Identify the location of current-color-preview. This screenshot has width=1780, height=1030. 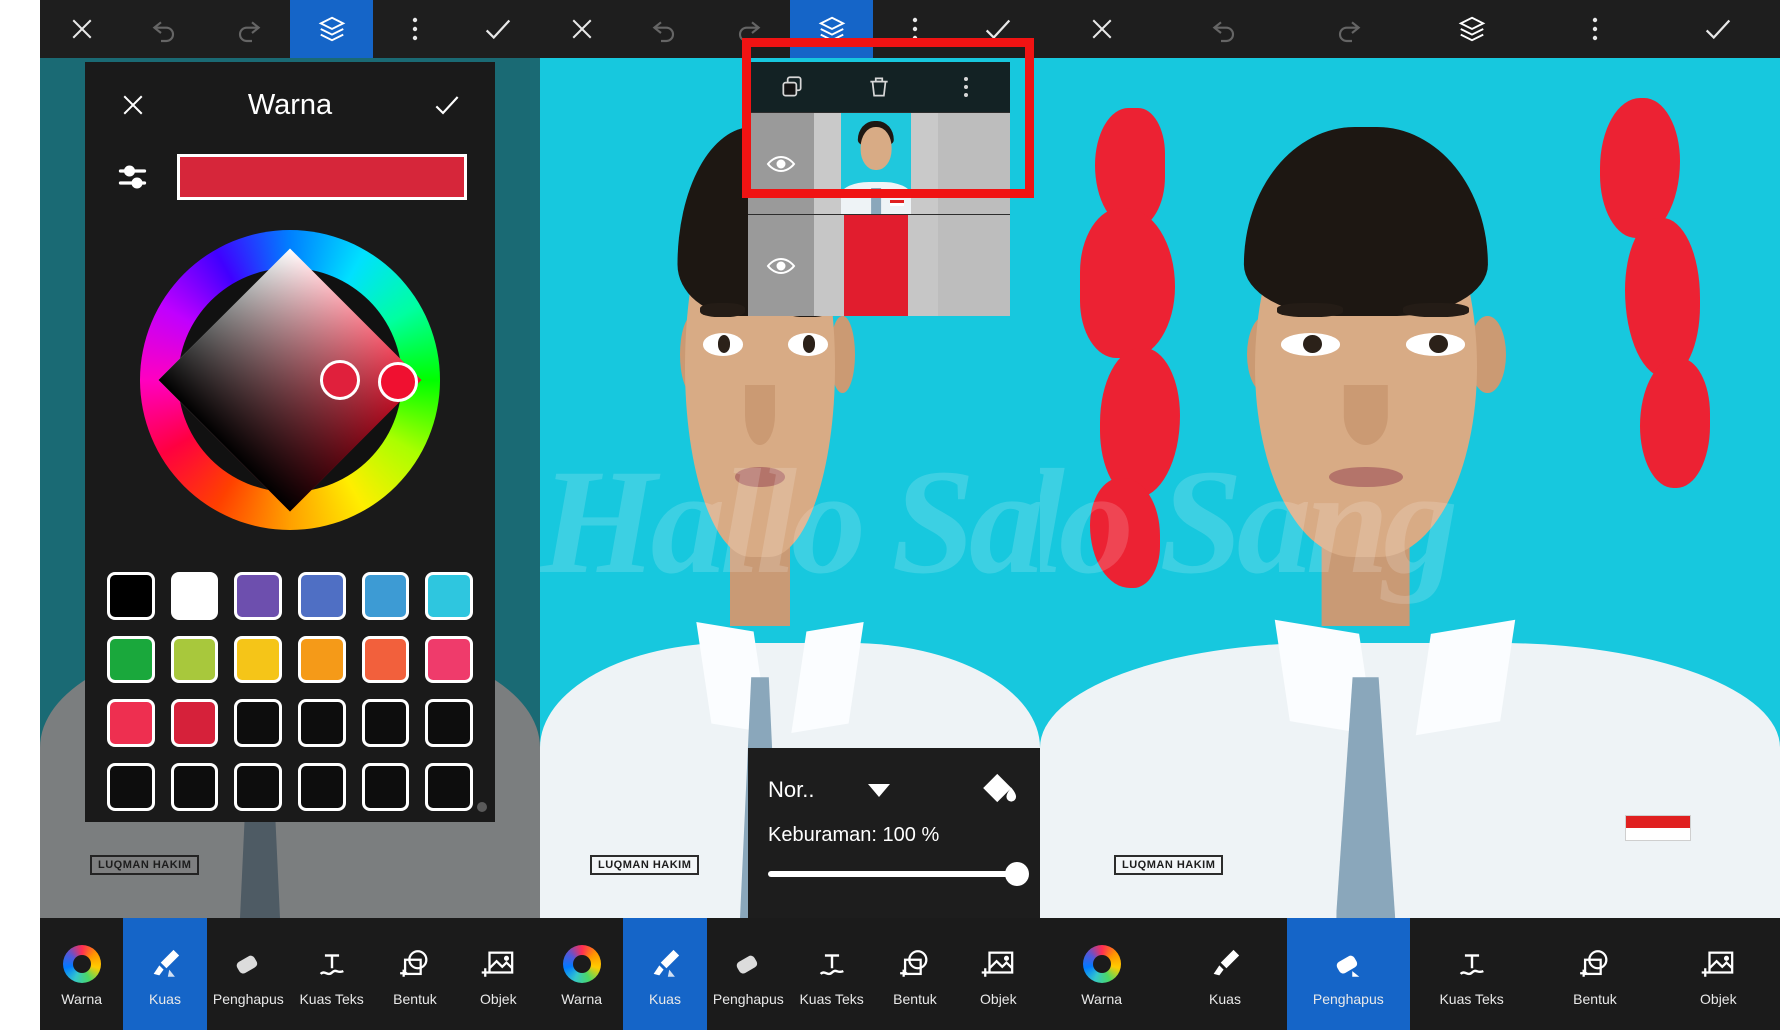
(322, 177).